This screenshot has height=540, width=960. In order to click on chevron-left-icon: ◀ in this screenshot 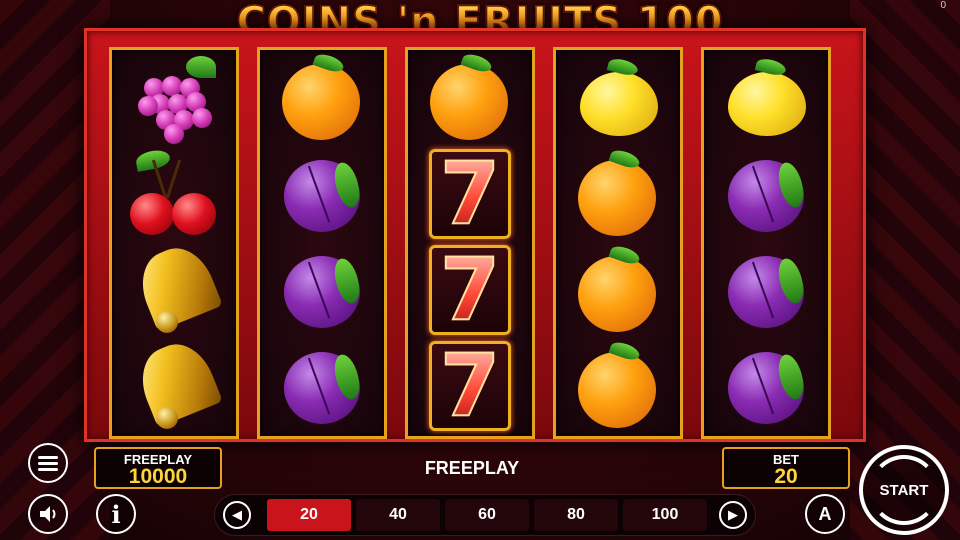, I will do `click(237, 514)`.